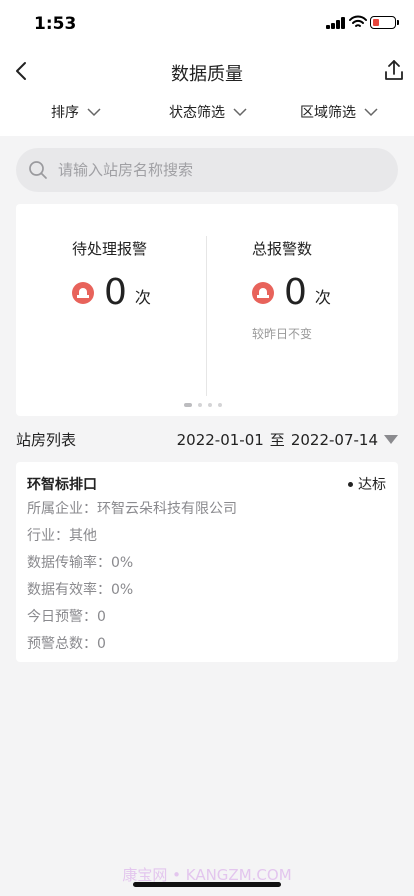 Image resolution: width=414 pixels, height=896 pixels. I want to click on filter-bar: 排序 状态筛选 区域筛选, so click(207, 115).